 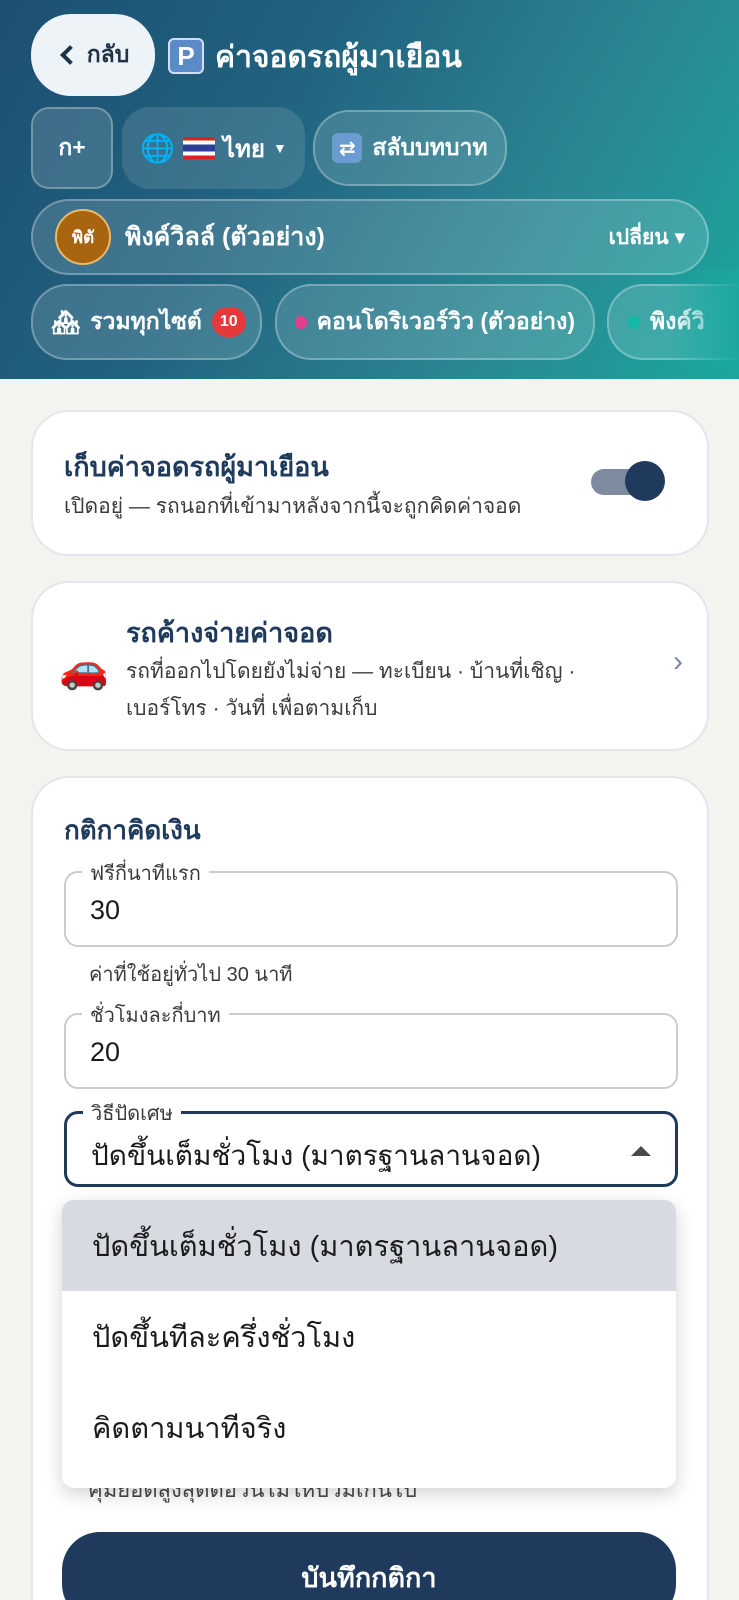 I want to click on swap-icon: ⇄, so click(x=347, y=148).